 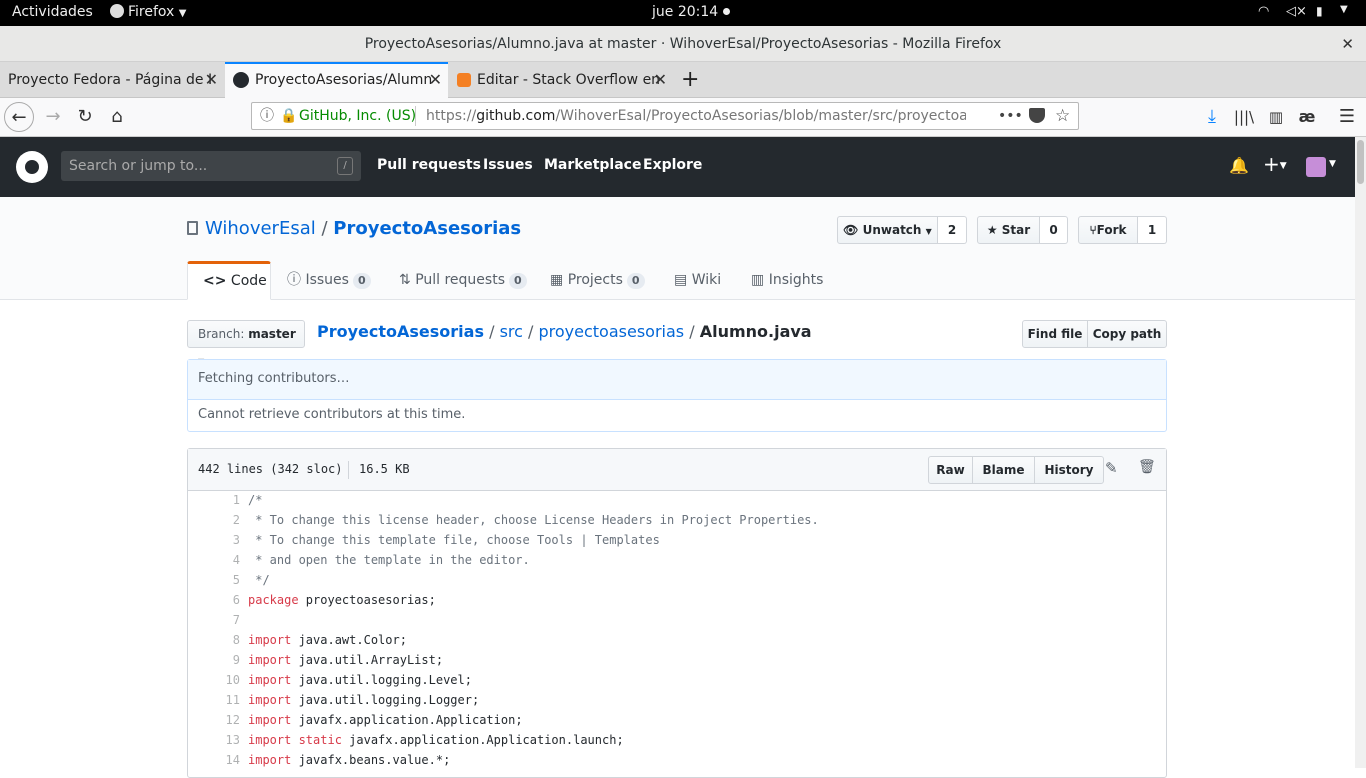 I want to click on line-number: 8, so click(x=214, y=640).